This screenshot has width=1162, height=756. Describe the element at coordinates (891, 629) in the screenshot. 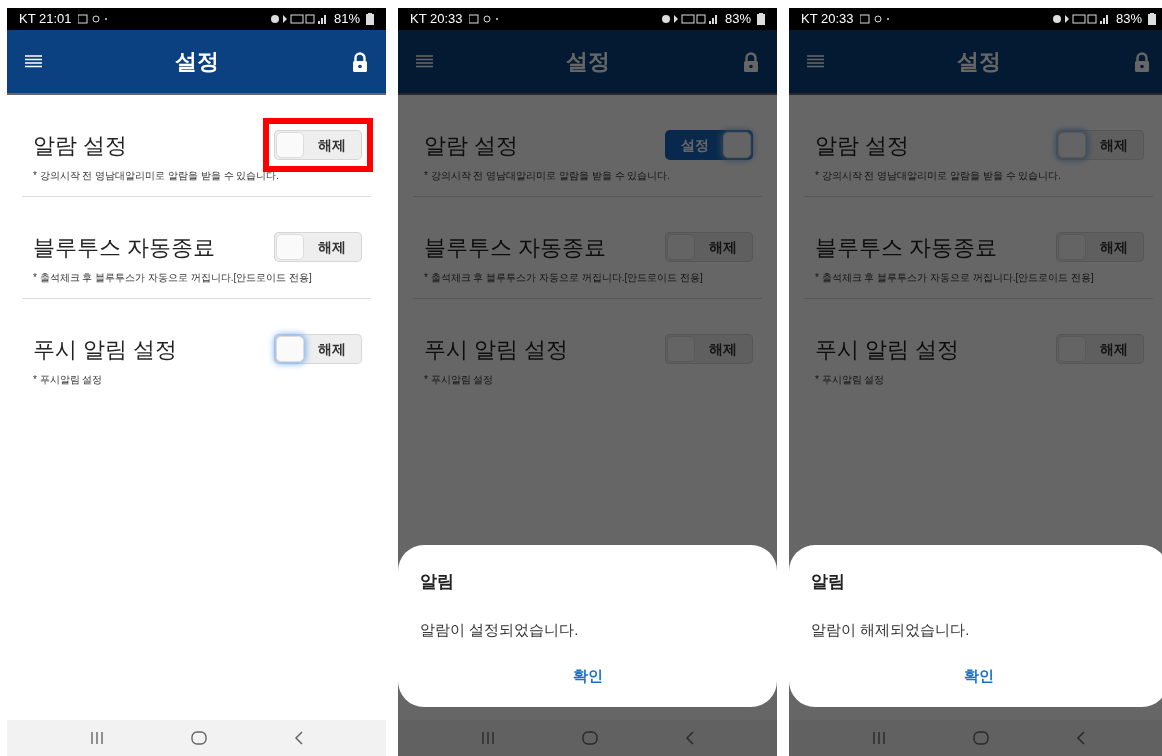

I see `dialog-message: 알람이 해제되었습니다.` at that location.